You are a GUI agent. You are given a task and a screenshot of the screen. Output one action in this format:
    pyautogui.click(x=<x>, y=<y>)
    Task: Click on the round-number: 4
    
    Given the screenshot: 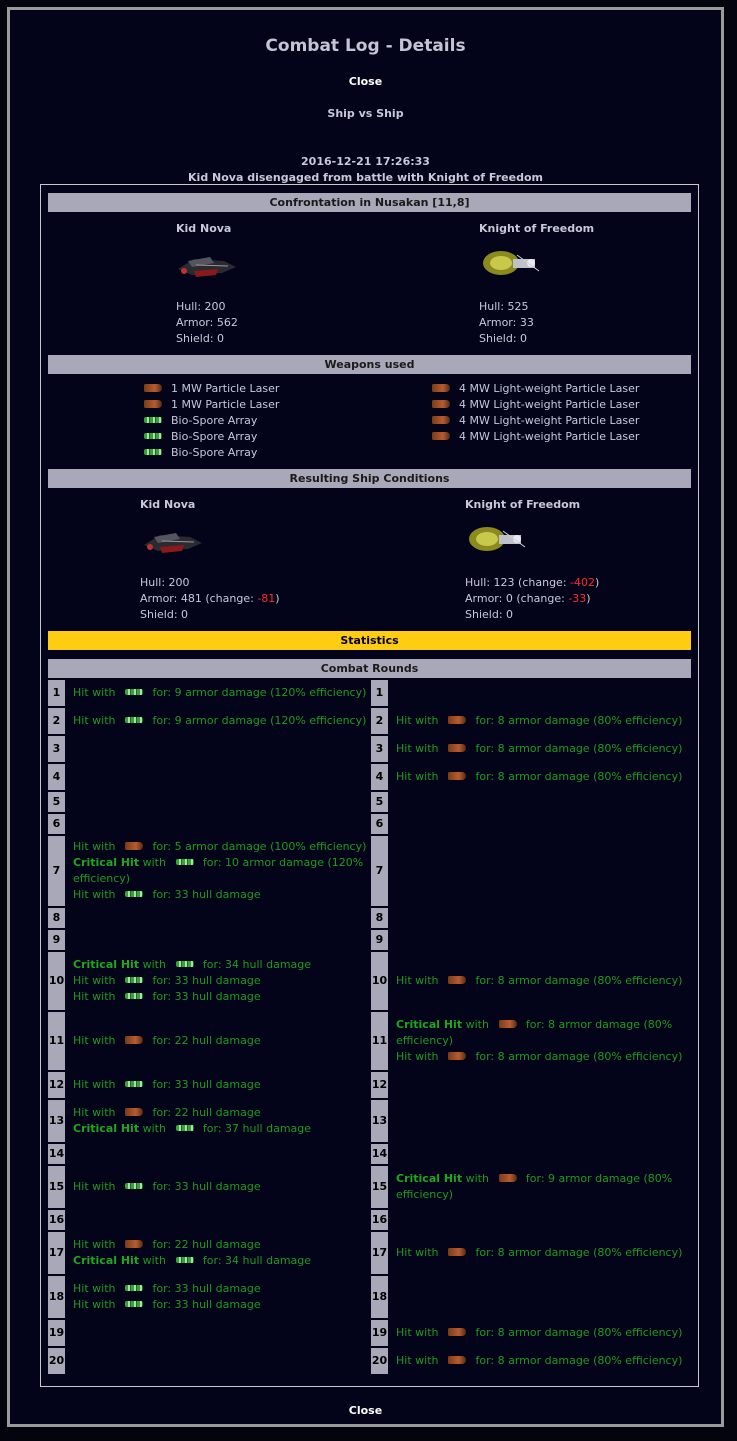 What is the action you would take?
    pyautogui.click(x=379, y=777)
    